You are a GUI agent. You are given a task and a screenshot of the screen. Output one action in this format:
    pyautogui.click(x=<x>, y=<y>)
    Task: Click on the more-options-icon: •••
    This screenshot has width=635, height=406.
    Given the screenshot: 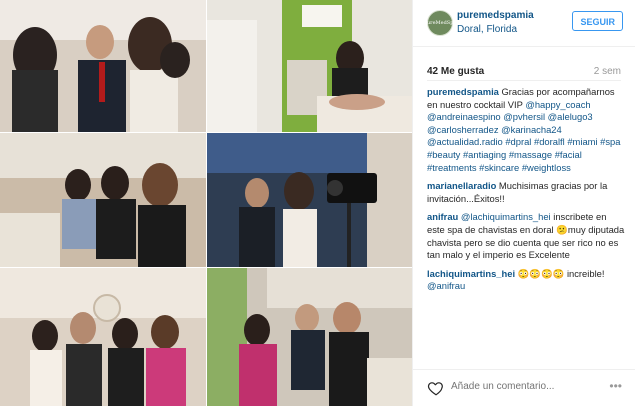 What is the action you would take?
    pyautogui.click(x=615, y=386)
    